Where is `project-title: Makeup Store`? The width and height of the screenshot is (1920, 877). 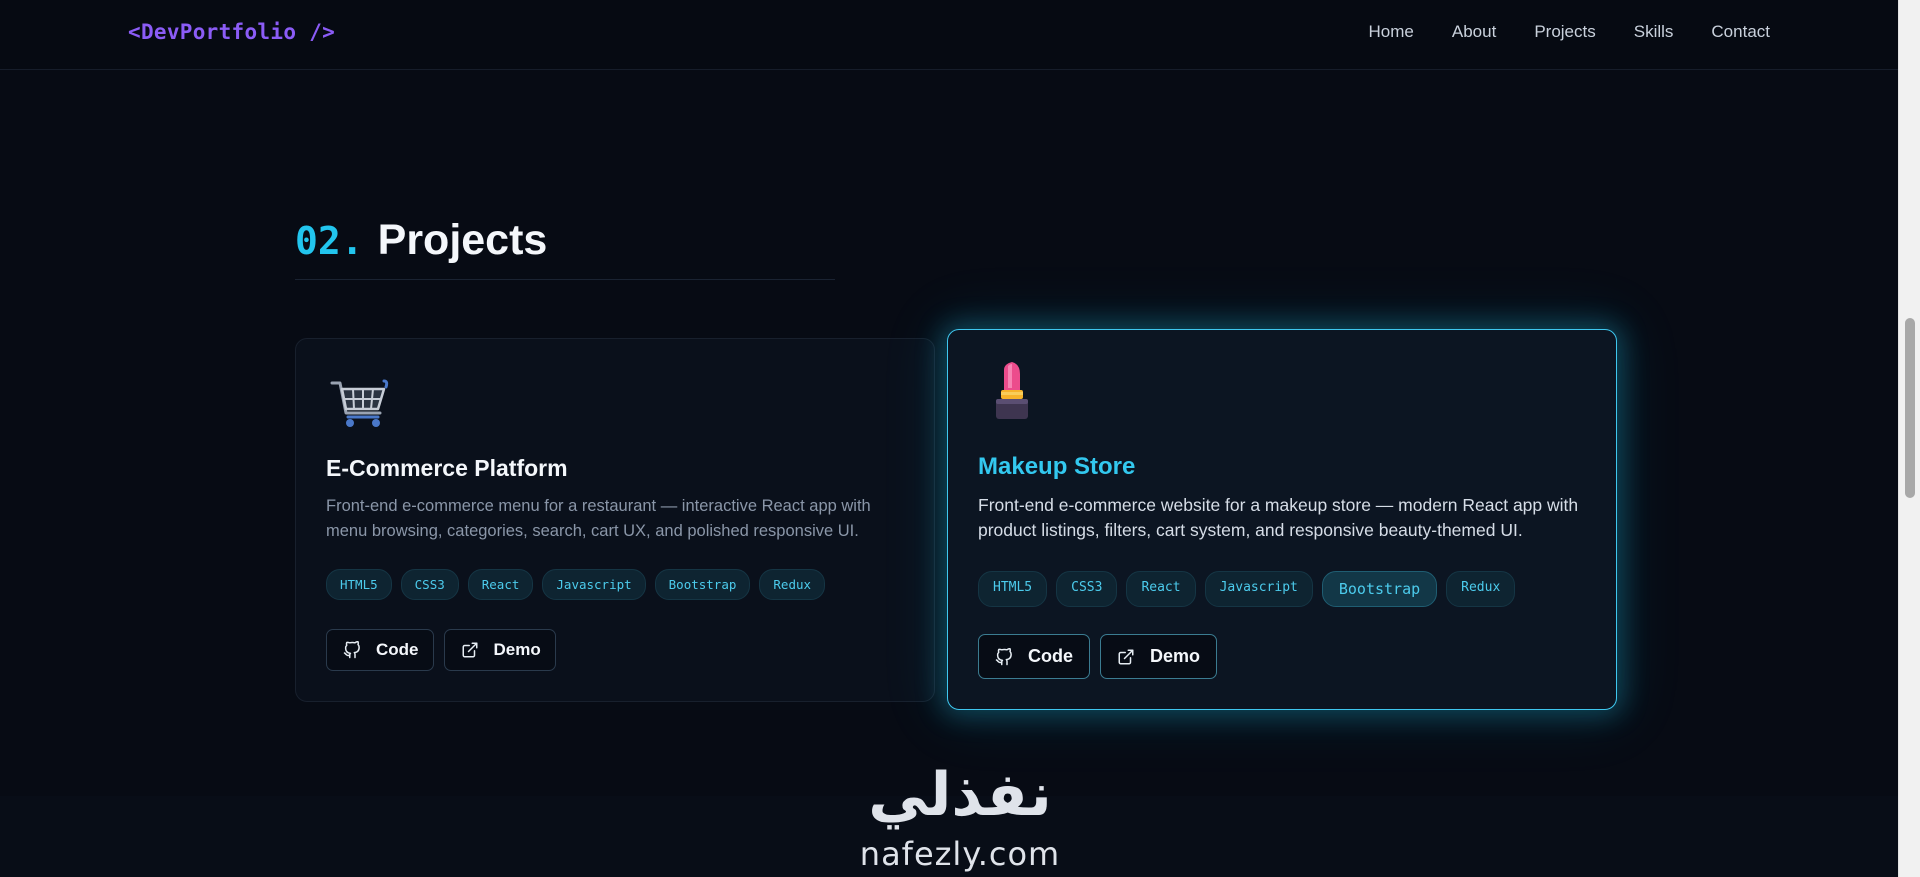
project-title: Makeup Store is located at coordinates (1057, 466).